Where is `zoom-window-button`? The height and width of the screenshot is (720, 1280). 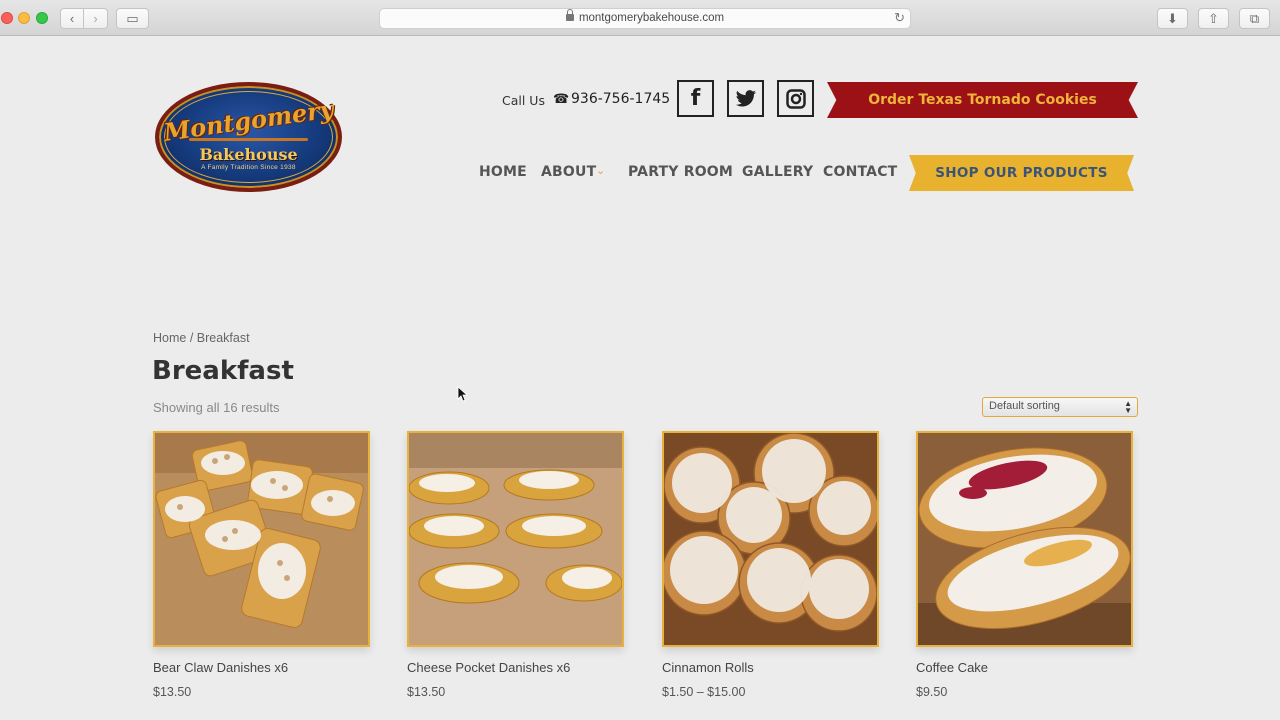
zoom-window-button is located at coordinates (42, 18).